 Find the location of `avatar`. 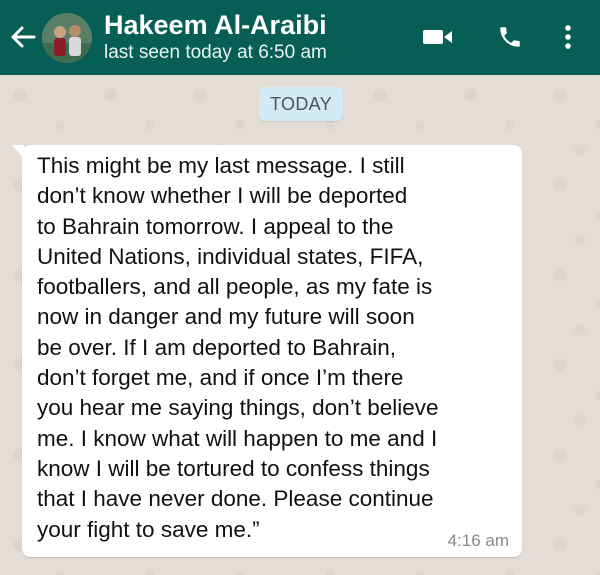

avatar is located at coordinates (67, 38).